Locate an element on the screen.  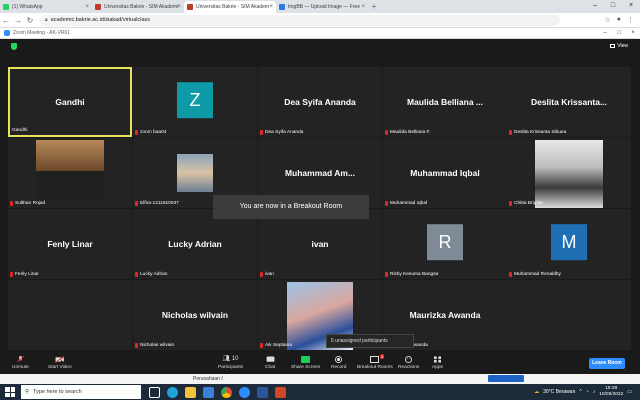
tab-sim-akademik-2: Universitas Bakrie - SIM Akadem × is located at coordinates (230, 7).